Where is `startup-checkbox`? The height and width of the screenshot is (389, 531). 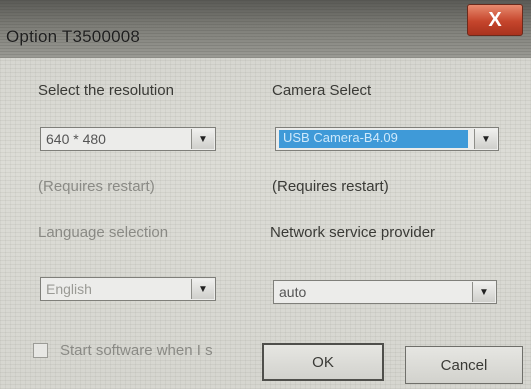
startup-checkbox is located at coordinates (40, 350).